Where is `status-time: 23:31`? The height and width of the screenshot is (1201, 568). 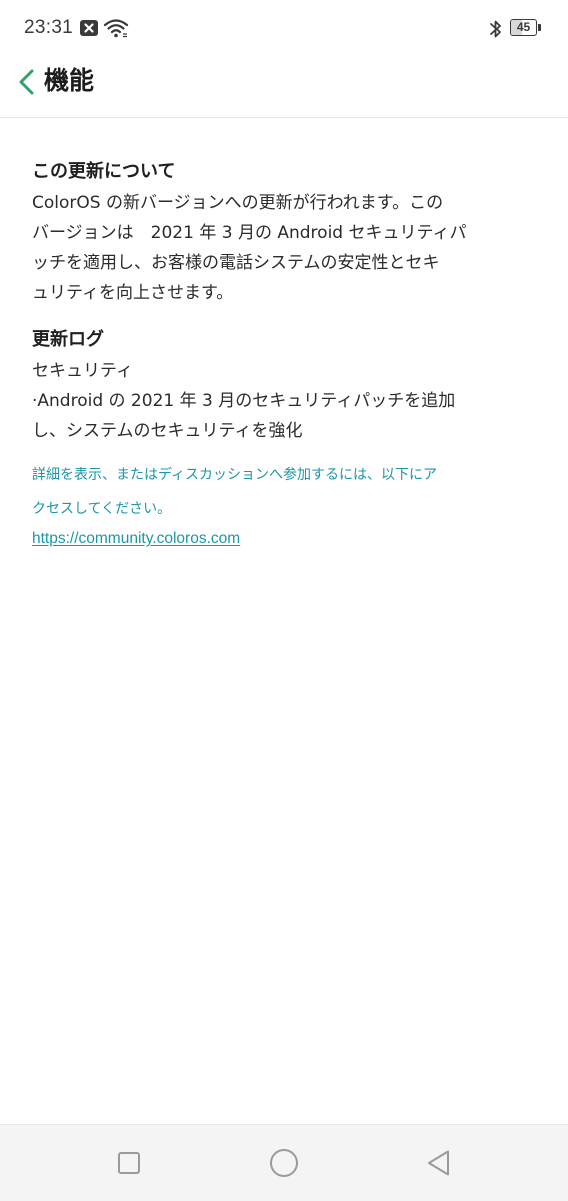
status-time: 23:31 is located at coordinates (49, 27).